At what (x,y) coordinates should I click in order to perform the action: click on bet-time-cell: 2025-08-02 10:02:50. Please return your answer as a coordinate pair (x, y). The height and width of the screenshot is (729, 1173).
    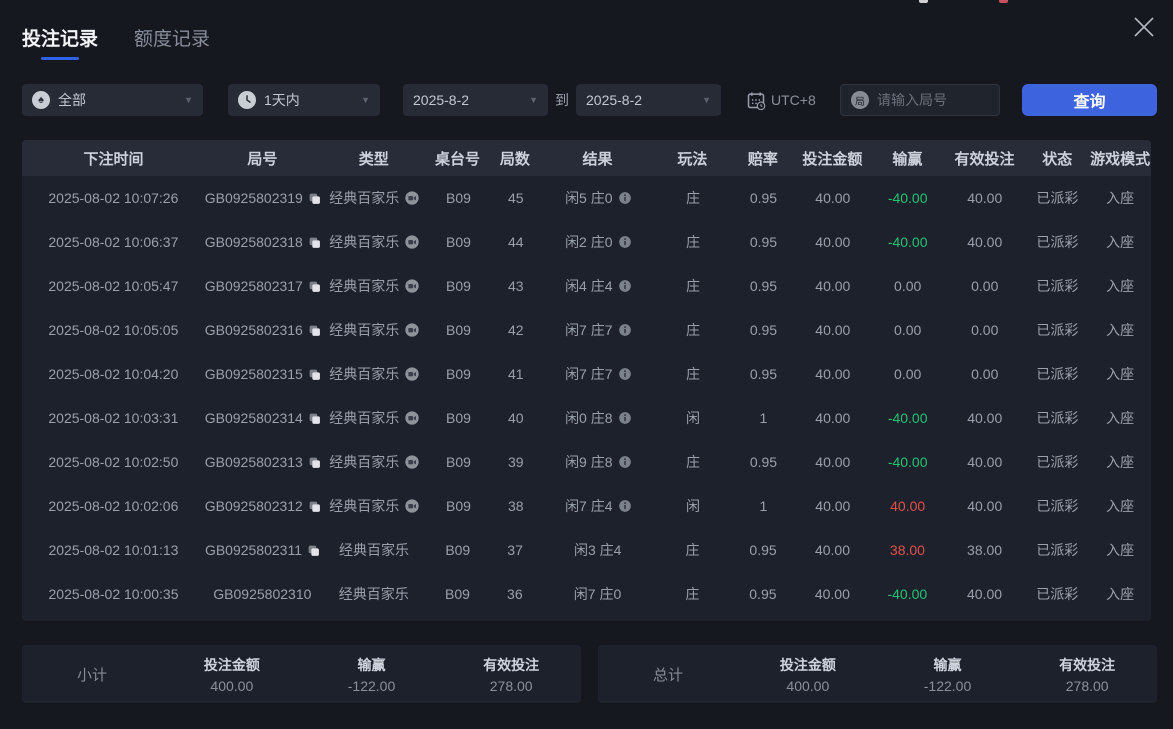
    Looking at the image, I should click on (113, 462).